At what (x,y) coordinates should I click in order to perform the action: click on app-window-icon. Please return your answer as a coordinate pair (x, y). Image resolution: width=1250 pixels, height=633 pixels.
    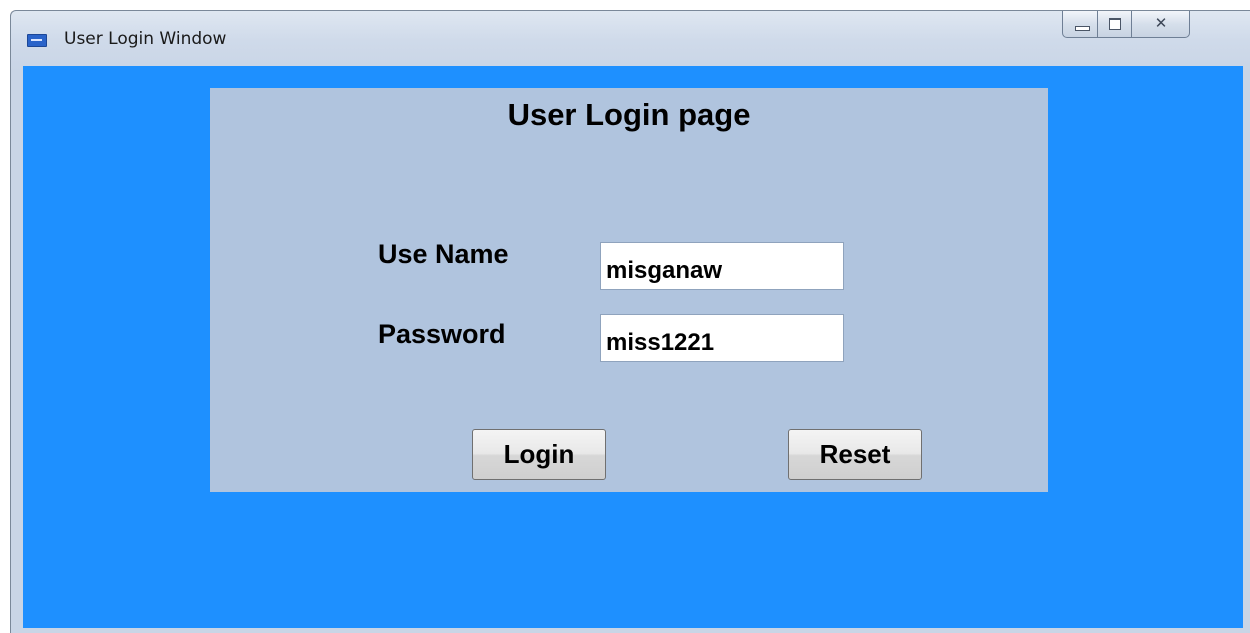
    Looking at the image, I should click on (37, 40).